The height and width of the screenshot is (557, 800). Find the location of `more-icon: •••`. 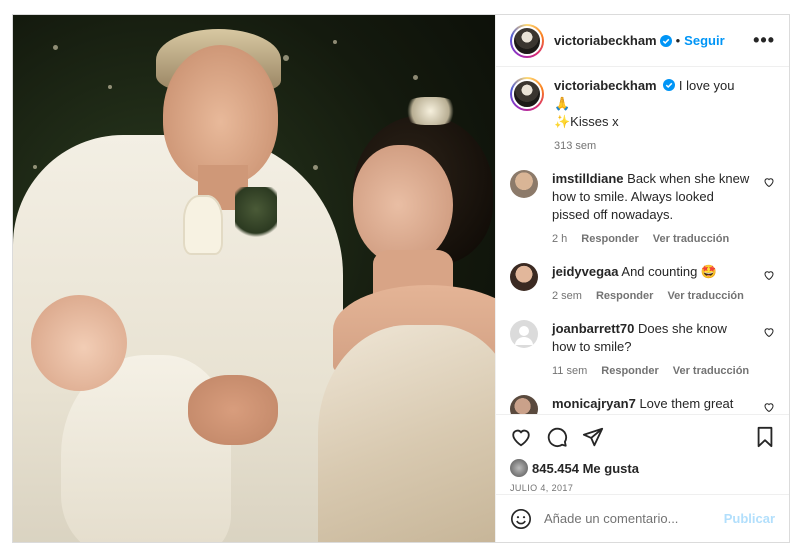

more-icon: ••• is located at coordinates (764, 40).